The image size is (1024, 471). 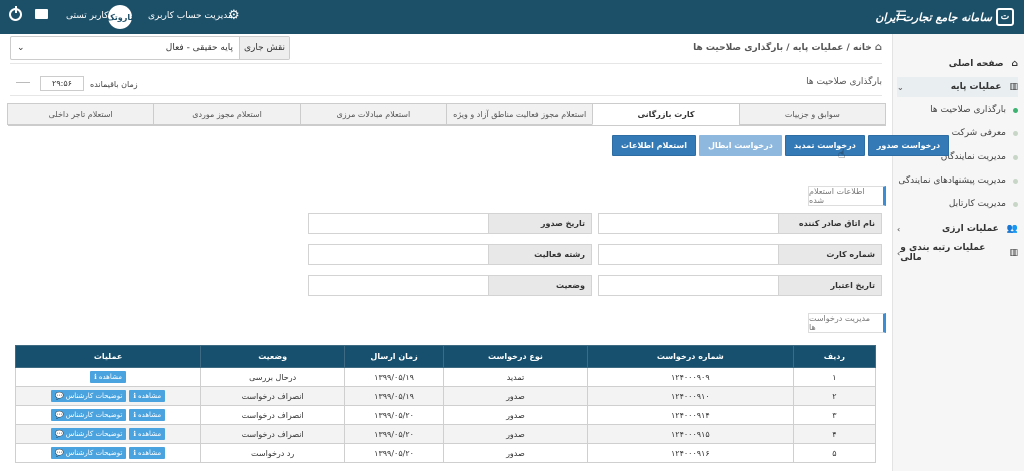 I want to click on comment-icon: 💬, so click(x=59, y=434).